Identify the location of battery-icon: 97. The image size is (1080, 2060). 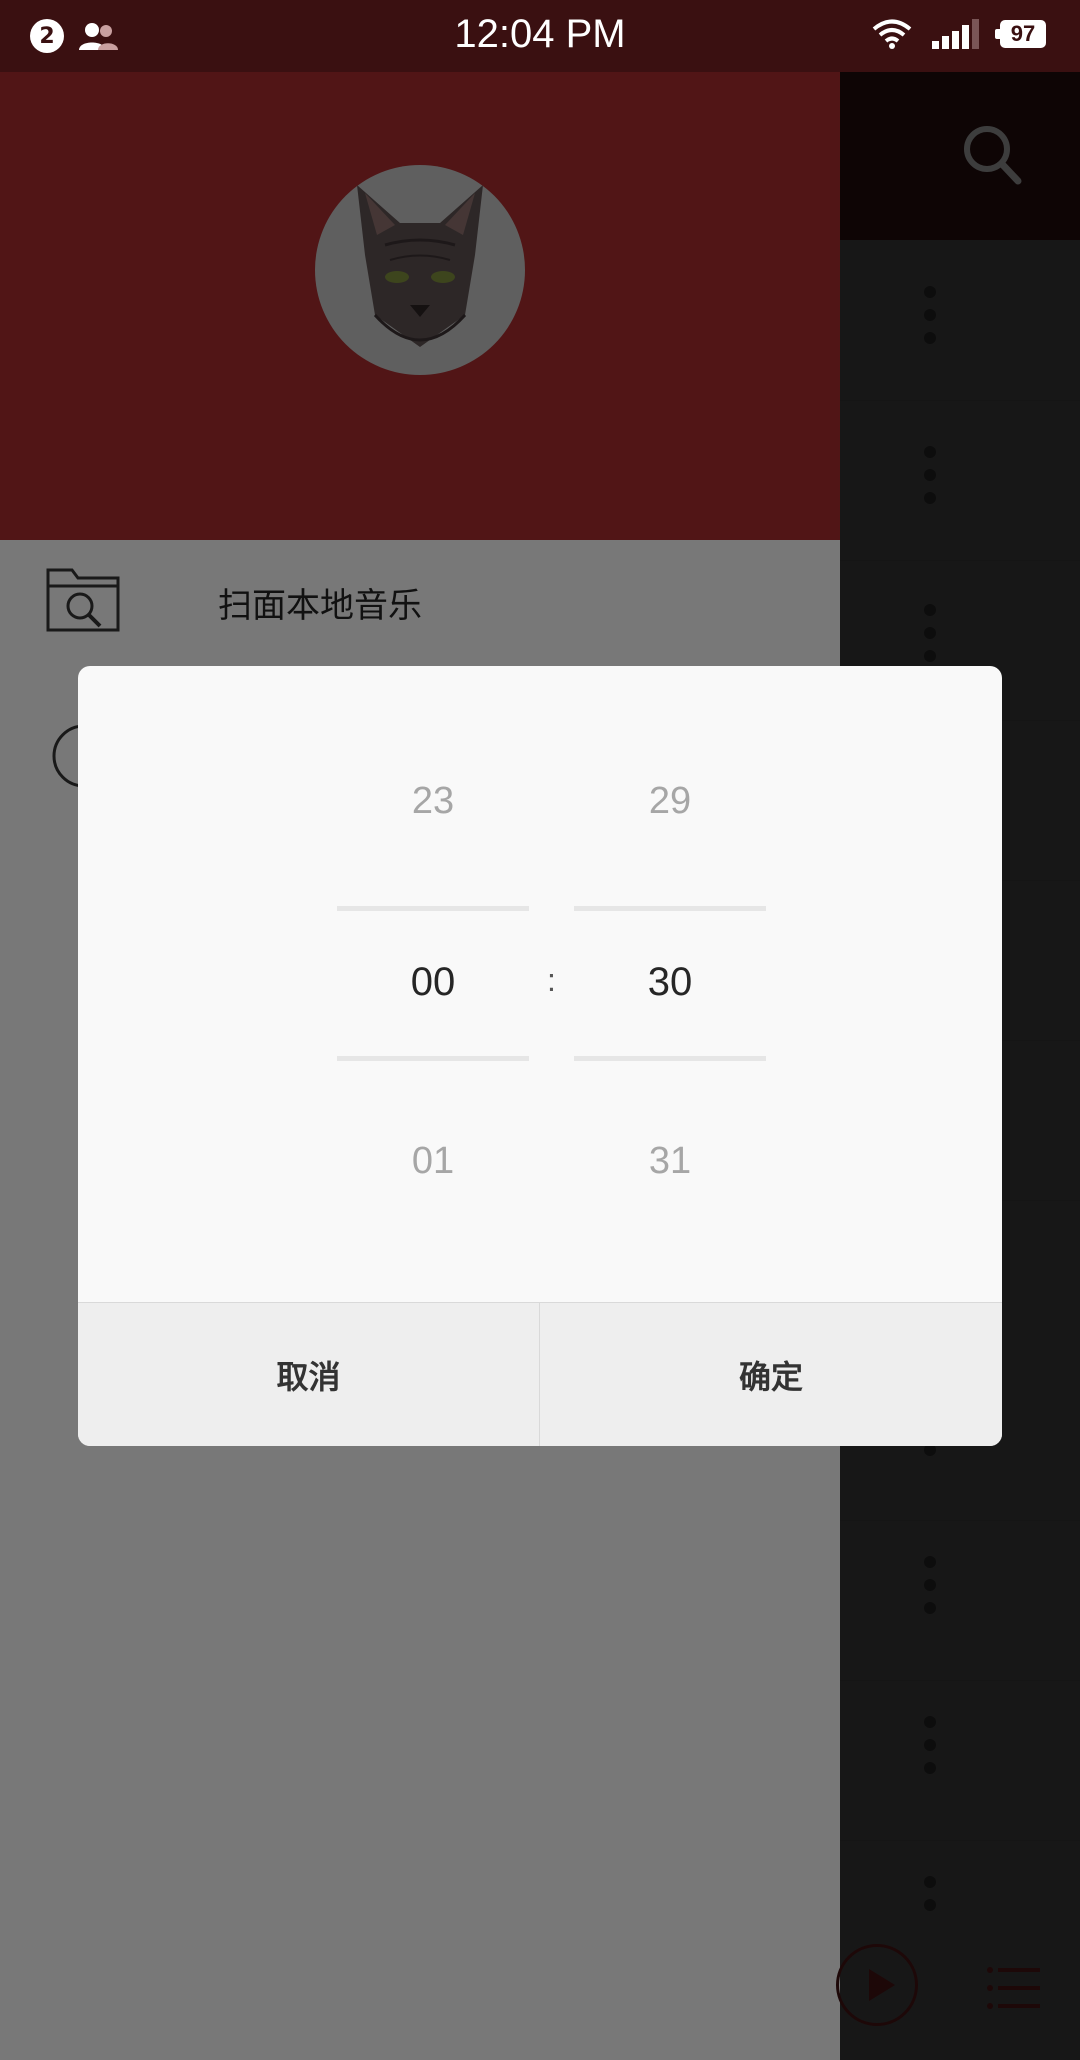
(1020, 34).